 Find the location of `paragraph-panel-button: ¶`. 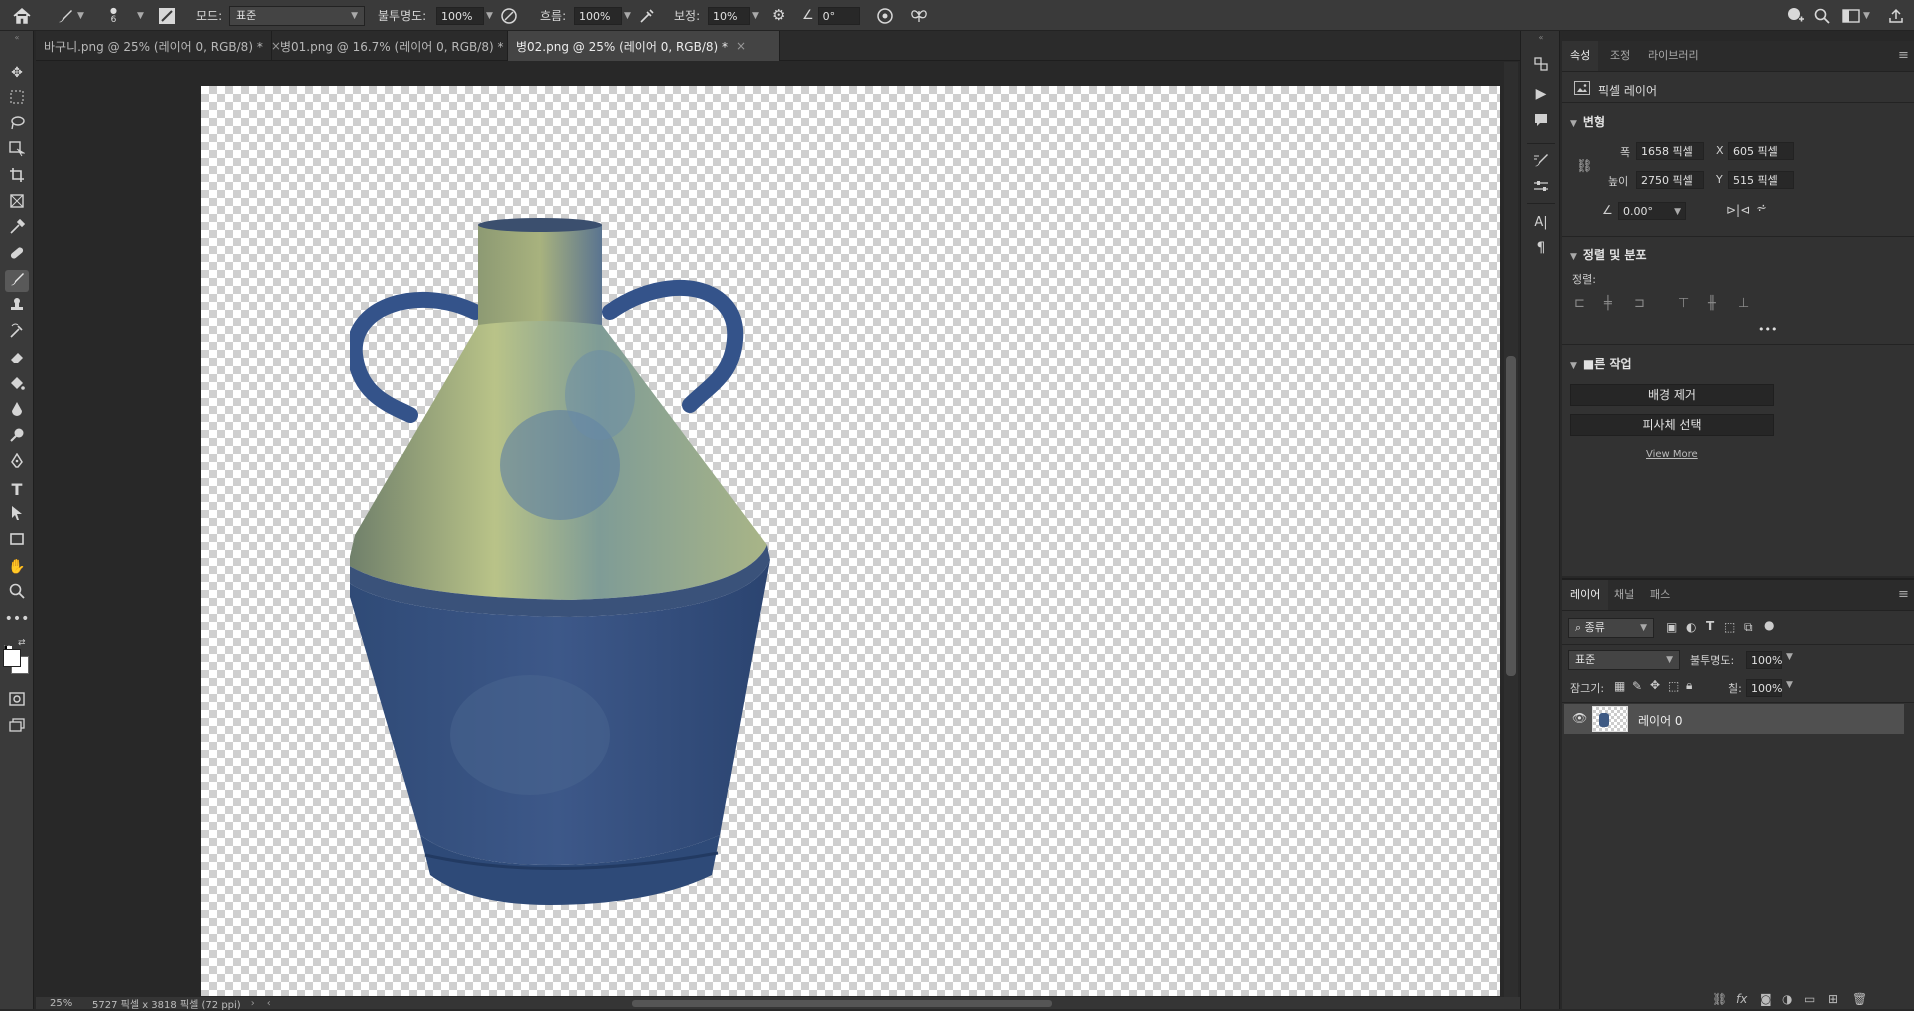

paragraph-panel-button: ¶ is located at coordinates (1541, 248).